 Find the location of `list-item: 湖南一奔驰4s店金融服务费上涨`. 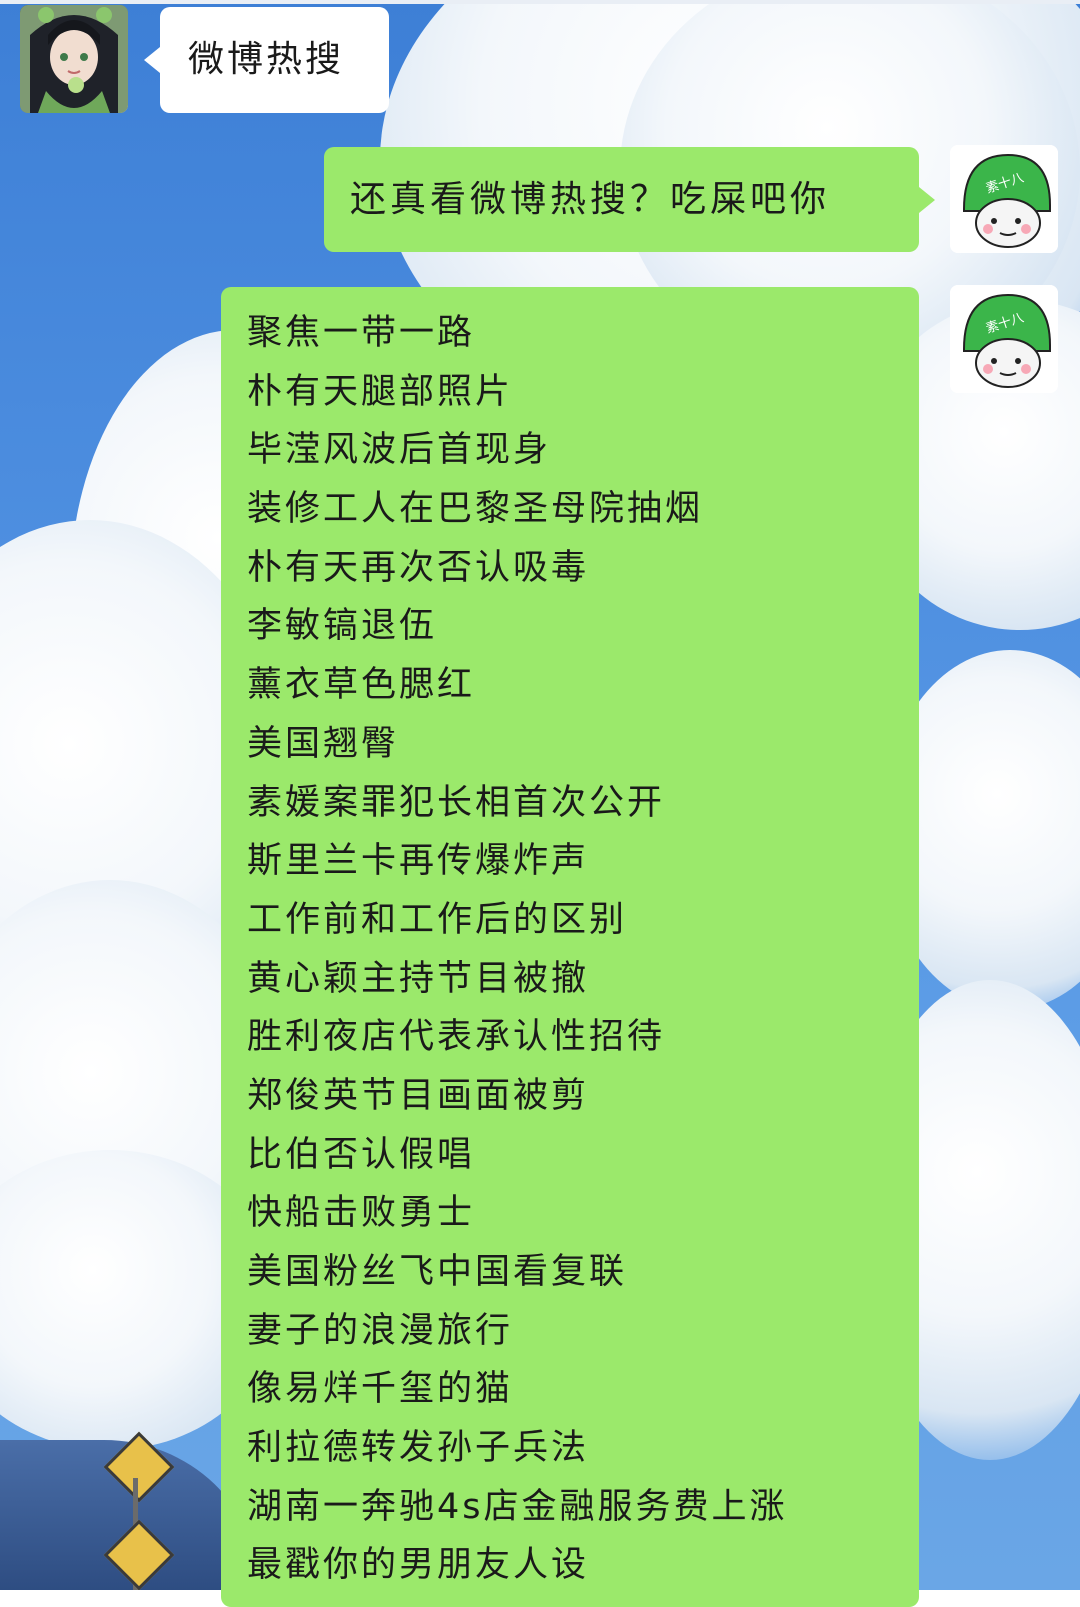

list-item: 湖南一奔驰4s店金融服务费上涨 is located at coordinates (517, 1506).